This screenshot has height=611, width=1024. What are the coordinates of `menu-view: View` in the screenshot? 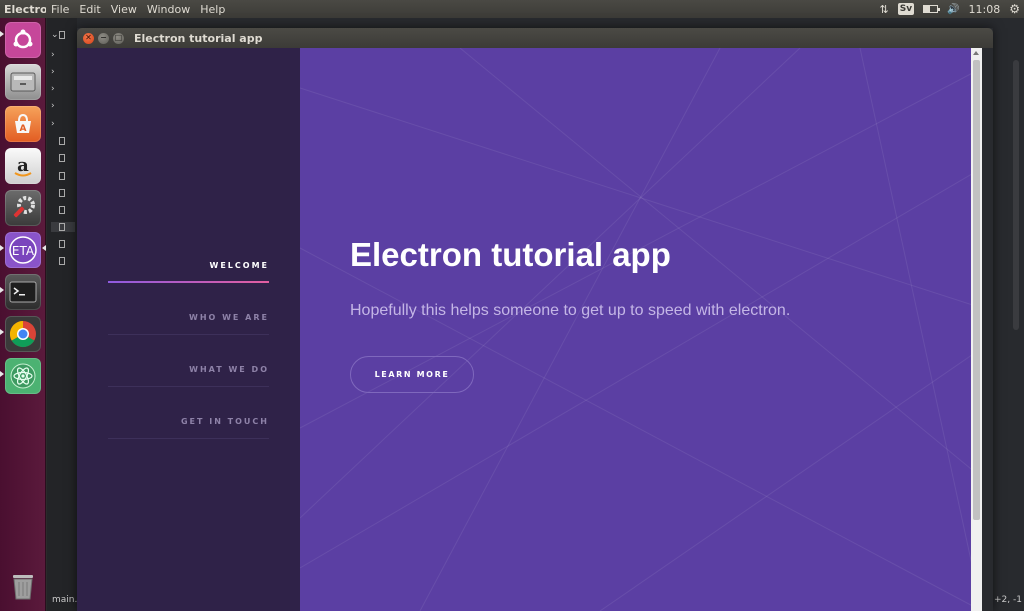 It's located at (124, 9).